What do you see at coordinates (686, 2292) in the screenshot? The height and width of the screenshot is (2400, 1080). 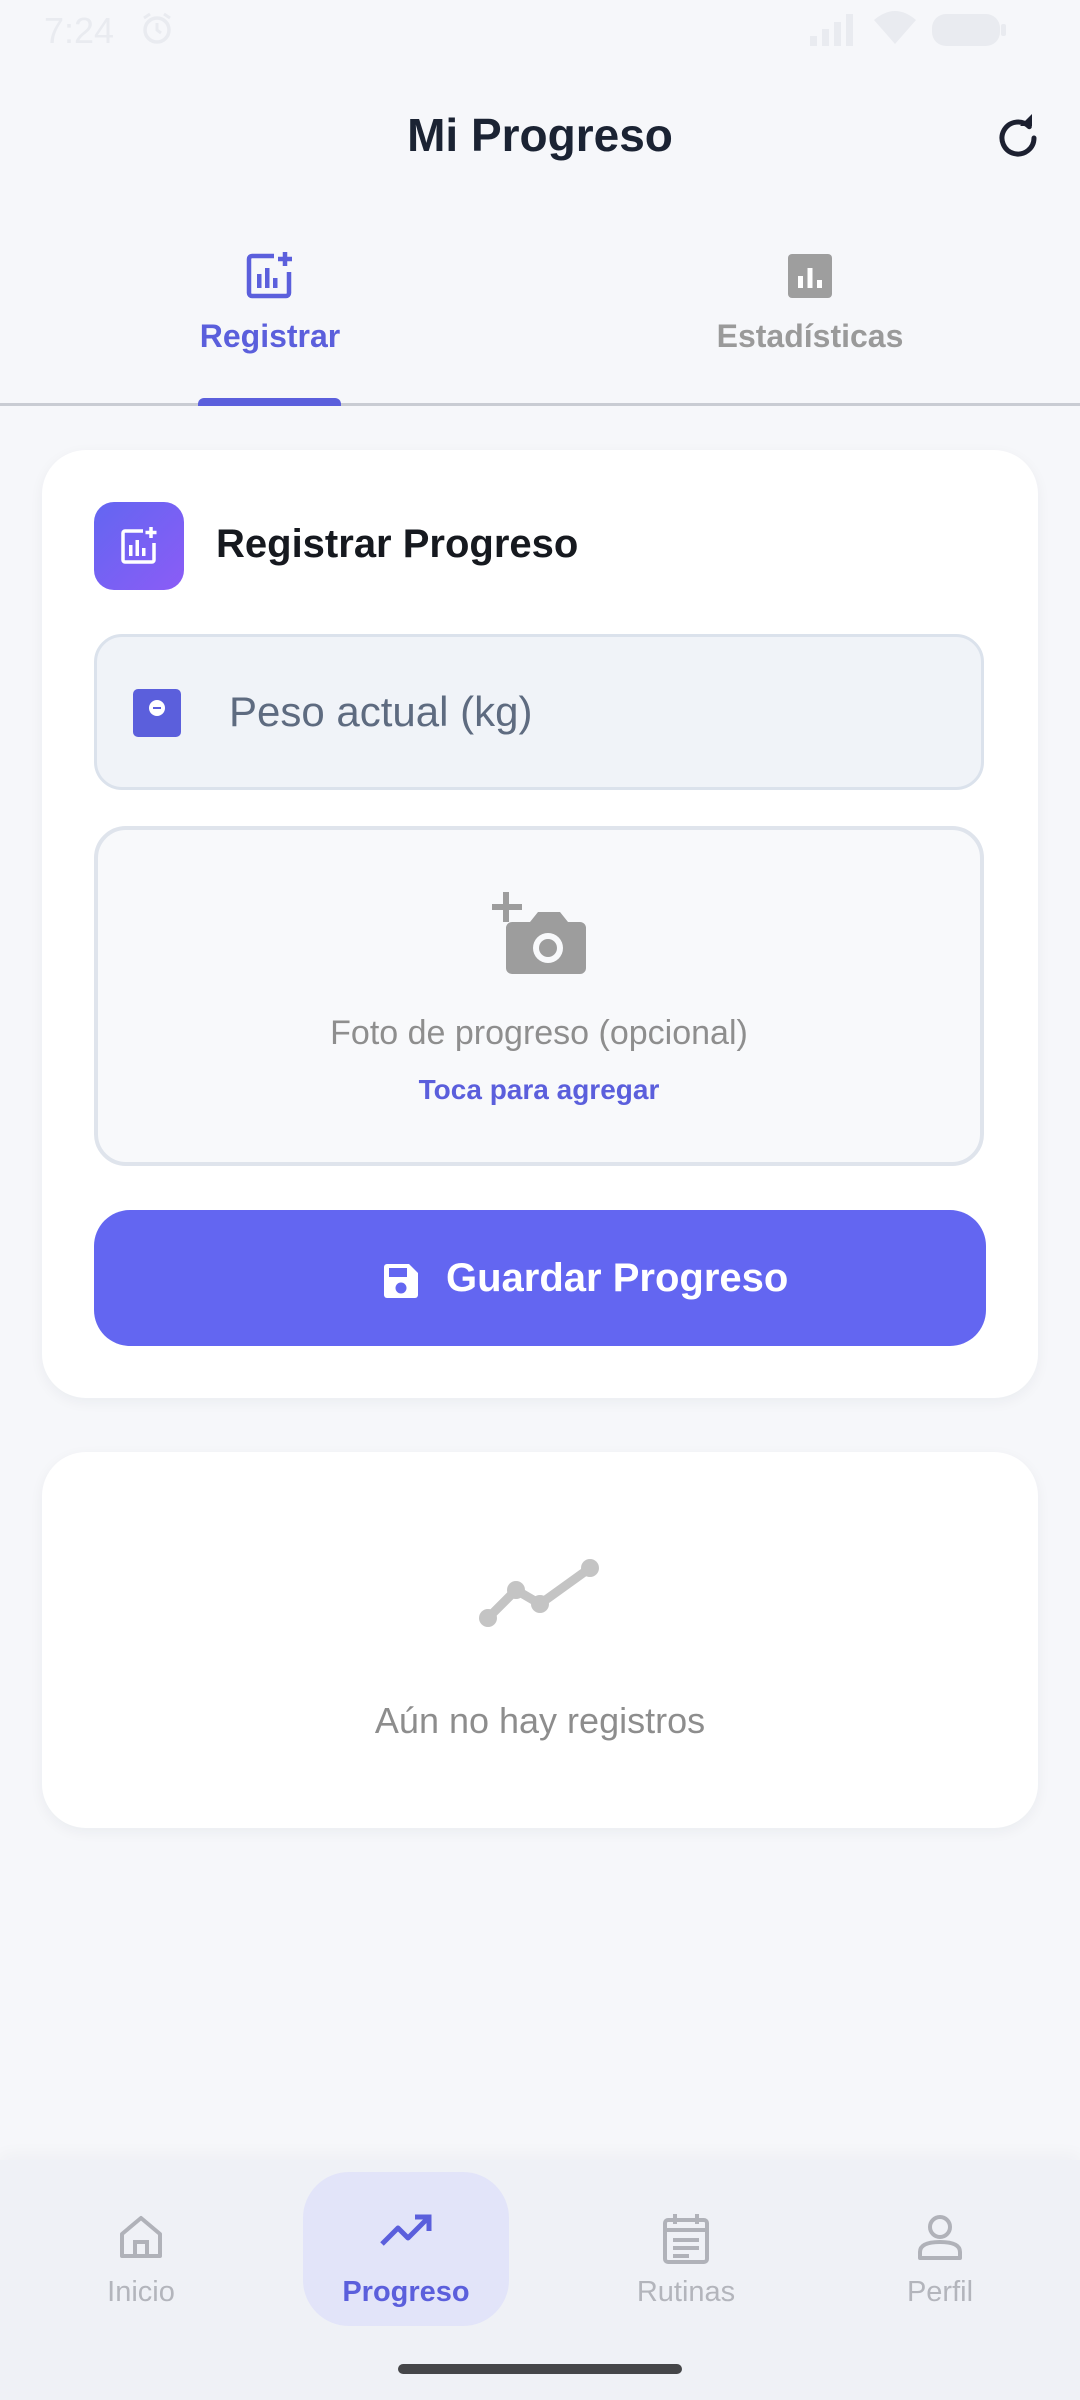 I see `nav-label: Rutinas` at bounding box center [686, 2292].